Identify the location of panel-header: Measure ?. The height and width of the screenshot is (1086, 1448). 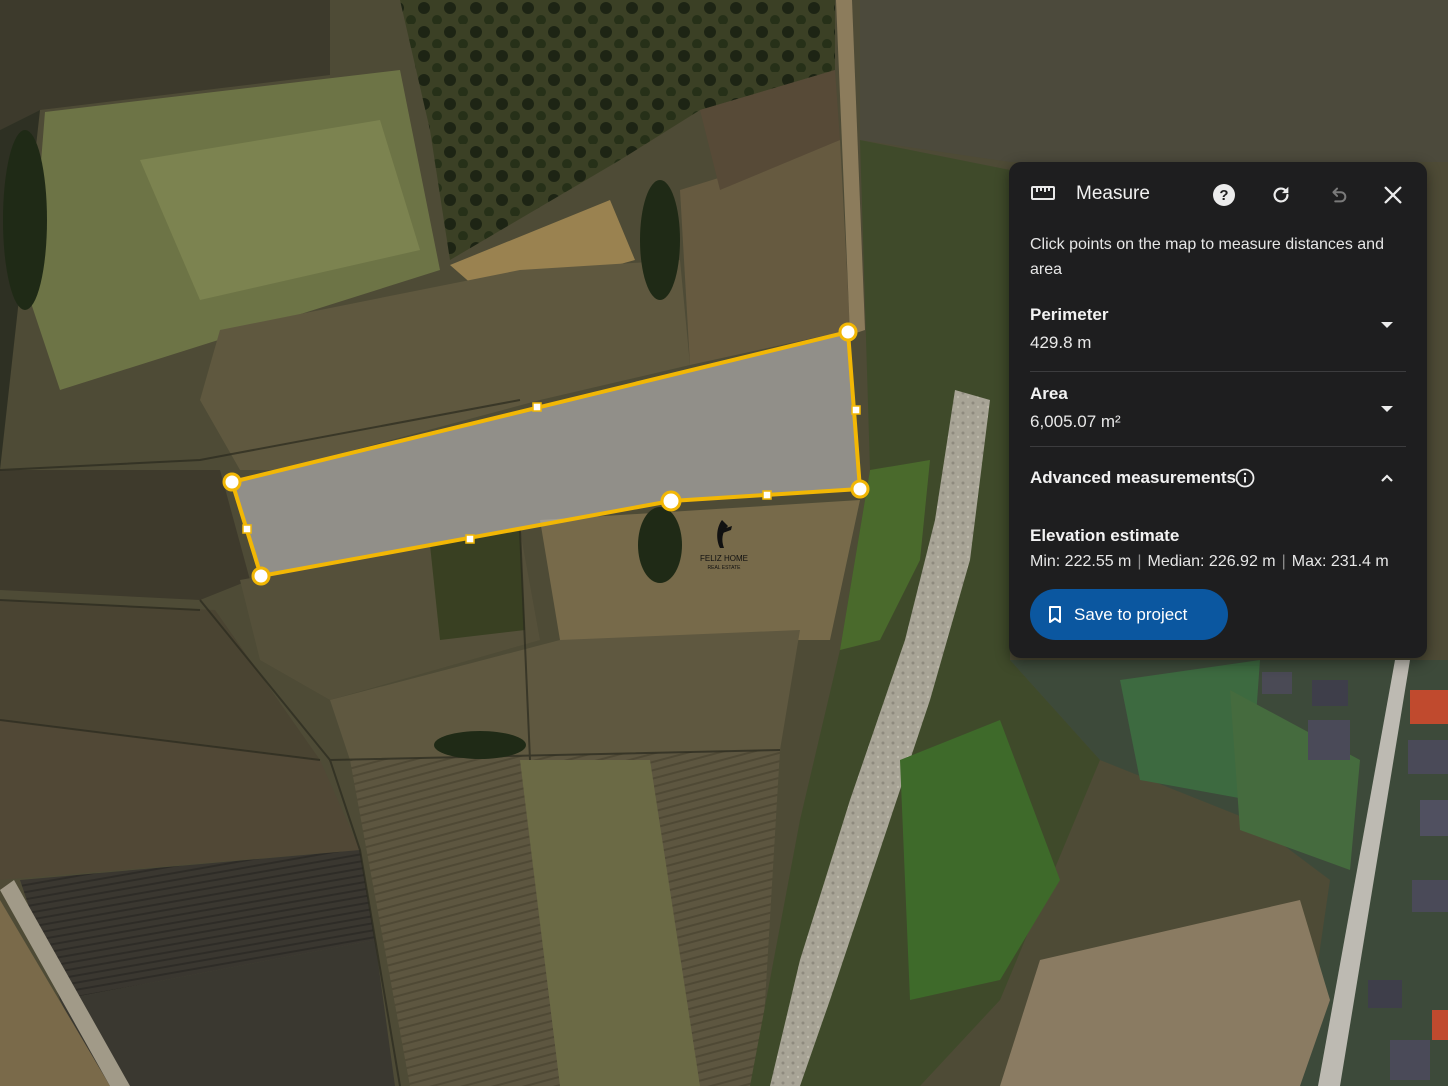
(1218, 195).